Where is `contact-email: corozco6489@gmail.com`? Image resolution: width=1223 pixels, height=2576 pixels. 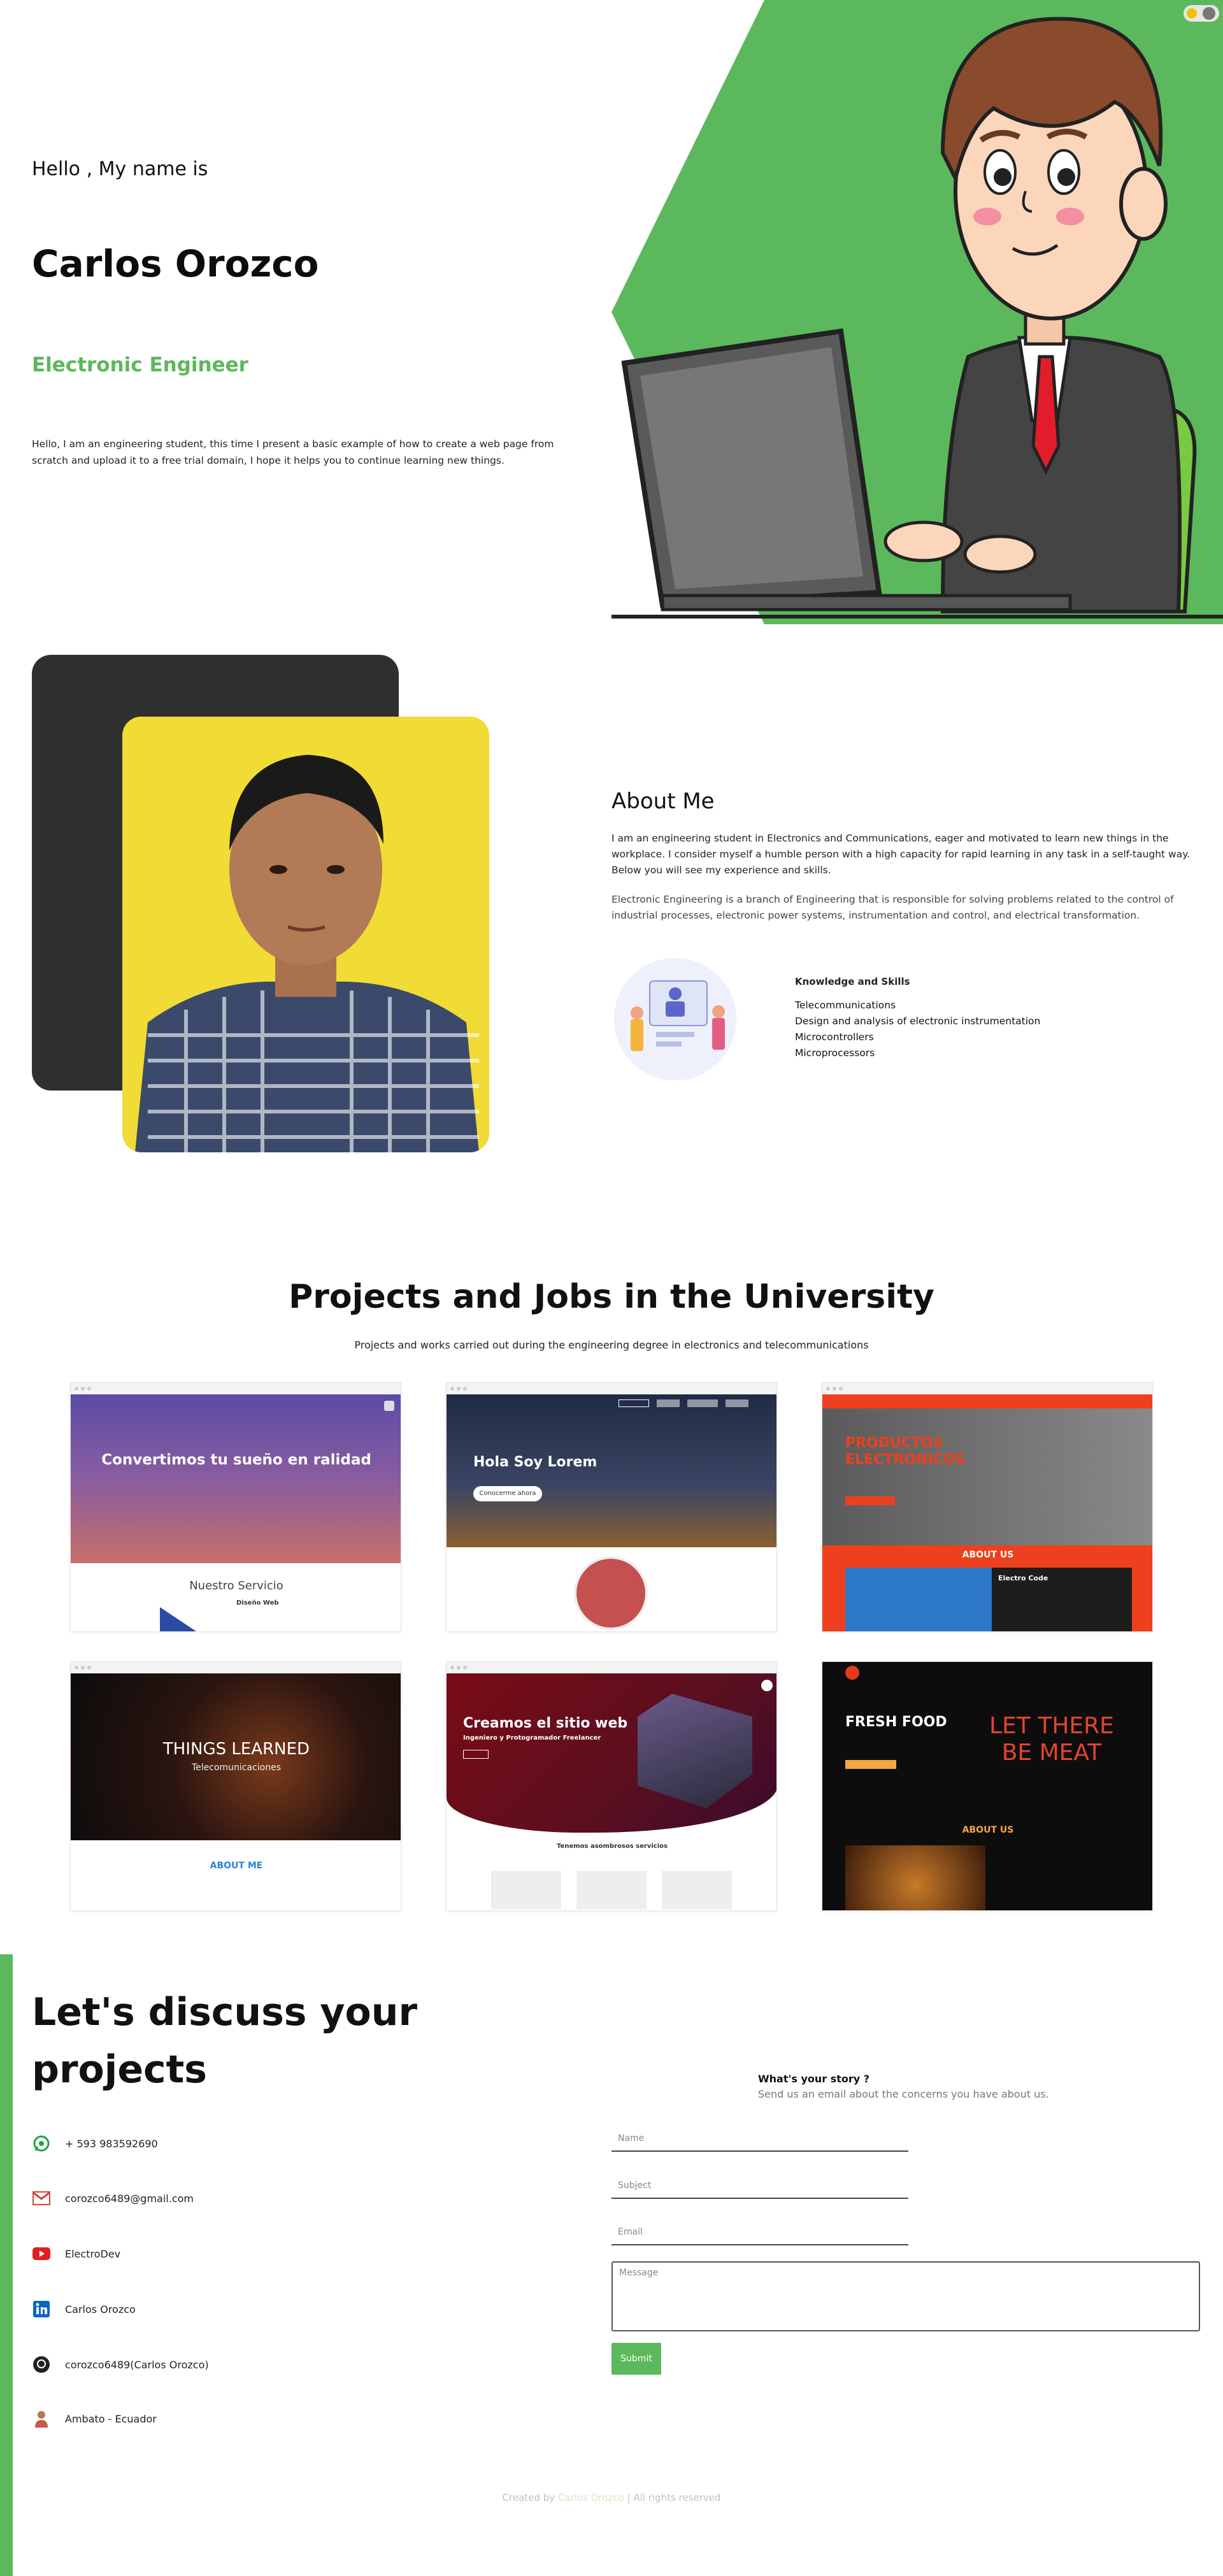 contact-email: corozco6489@gmail.com is located at coordinates (113, 2198).